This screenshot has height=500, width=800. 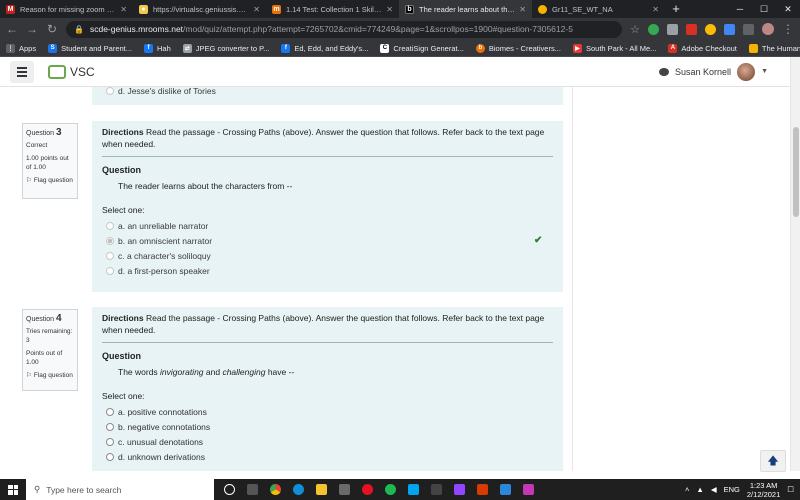 What do you see at coordinates (465, 9) in the screenshot?
I see `browser-tab-active: b The reader learns about the char ✕` at bounding box center [465, 9].